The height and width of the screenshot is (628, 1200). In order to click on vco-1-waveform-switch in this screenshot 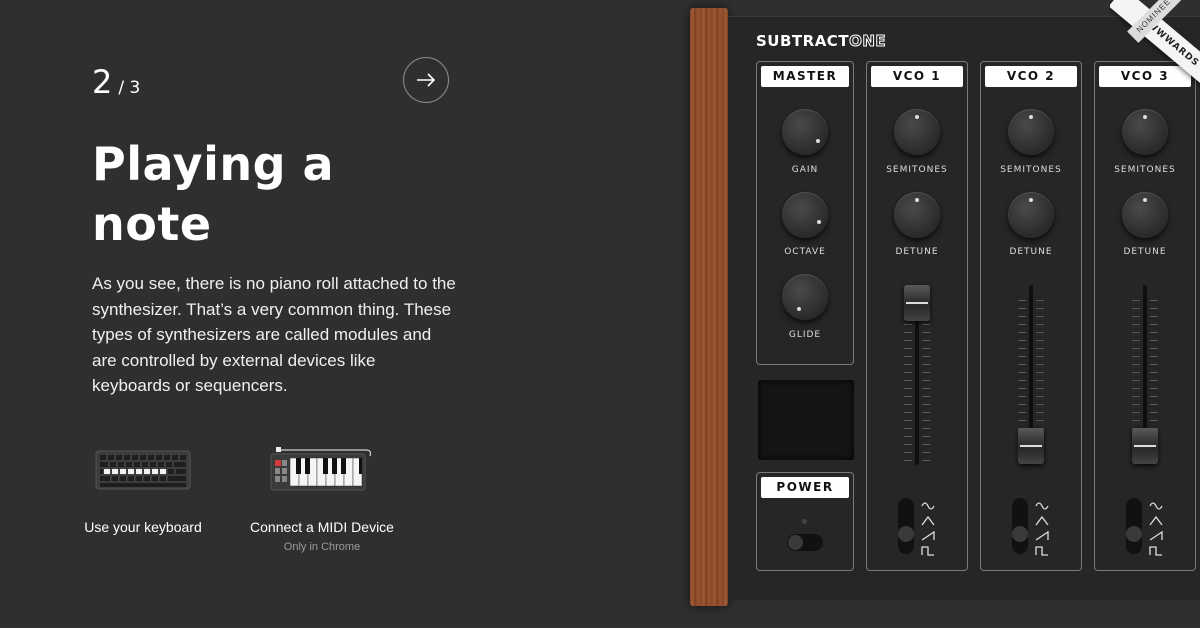, I will do `click(906, 526)`.